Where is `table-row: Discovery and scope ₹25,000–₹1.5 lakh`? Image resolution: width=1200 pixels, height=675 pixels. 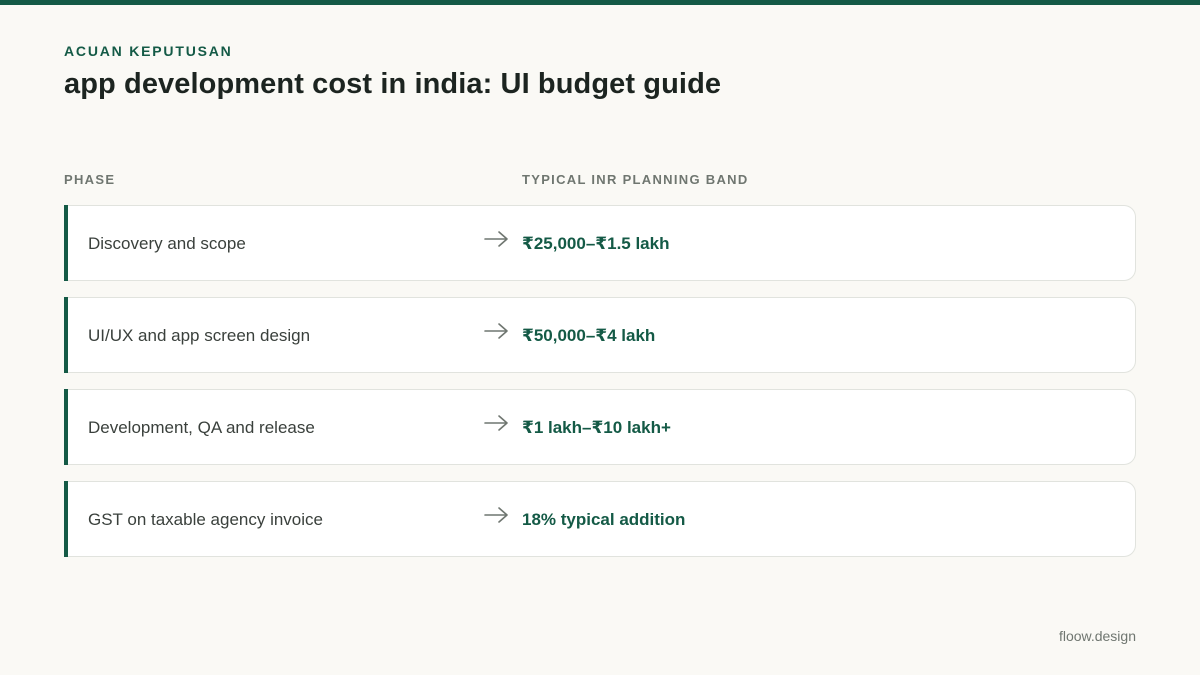 table-row: Discovery and scope ₹25,000–₹1.5 lakh is located at coordinates (600, 243).